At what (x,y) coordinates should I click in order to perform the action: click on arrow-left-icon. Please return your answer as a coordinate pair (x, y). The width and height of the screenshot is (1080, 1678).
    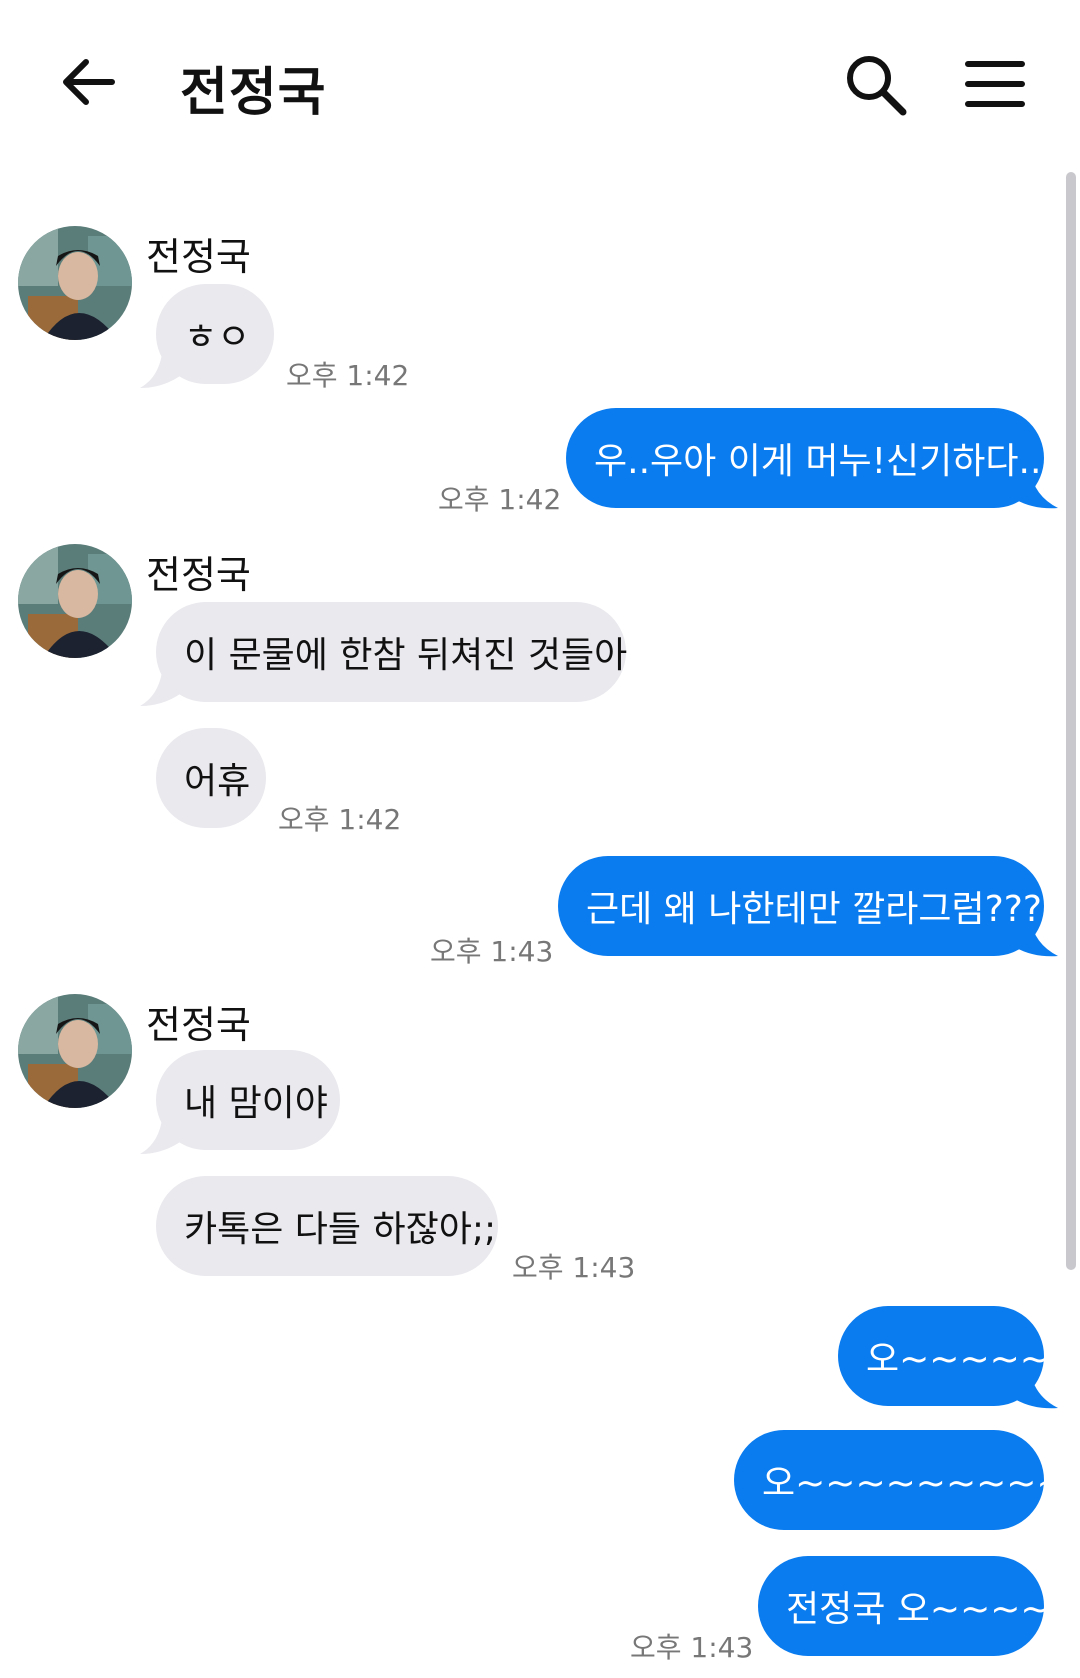
    Looking at the image, I should click on (89, 82).